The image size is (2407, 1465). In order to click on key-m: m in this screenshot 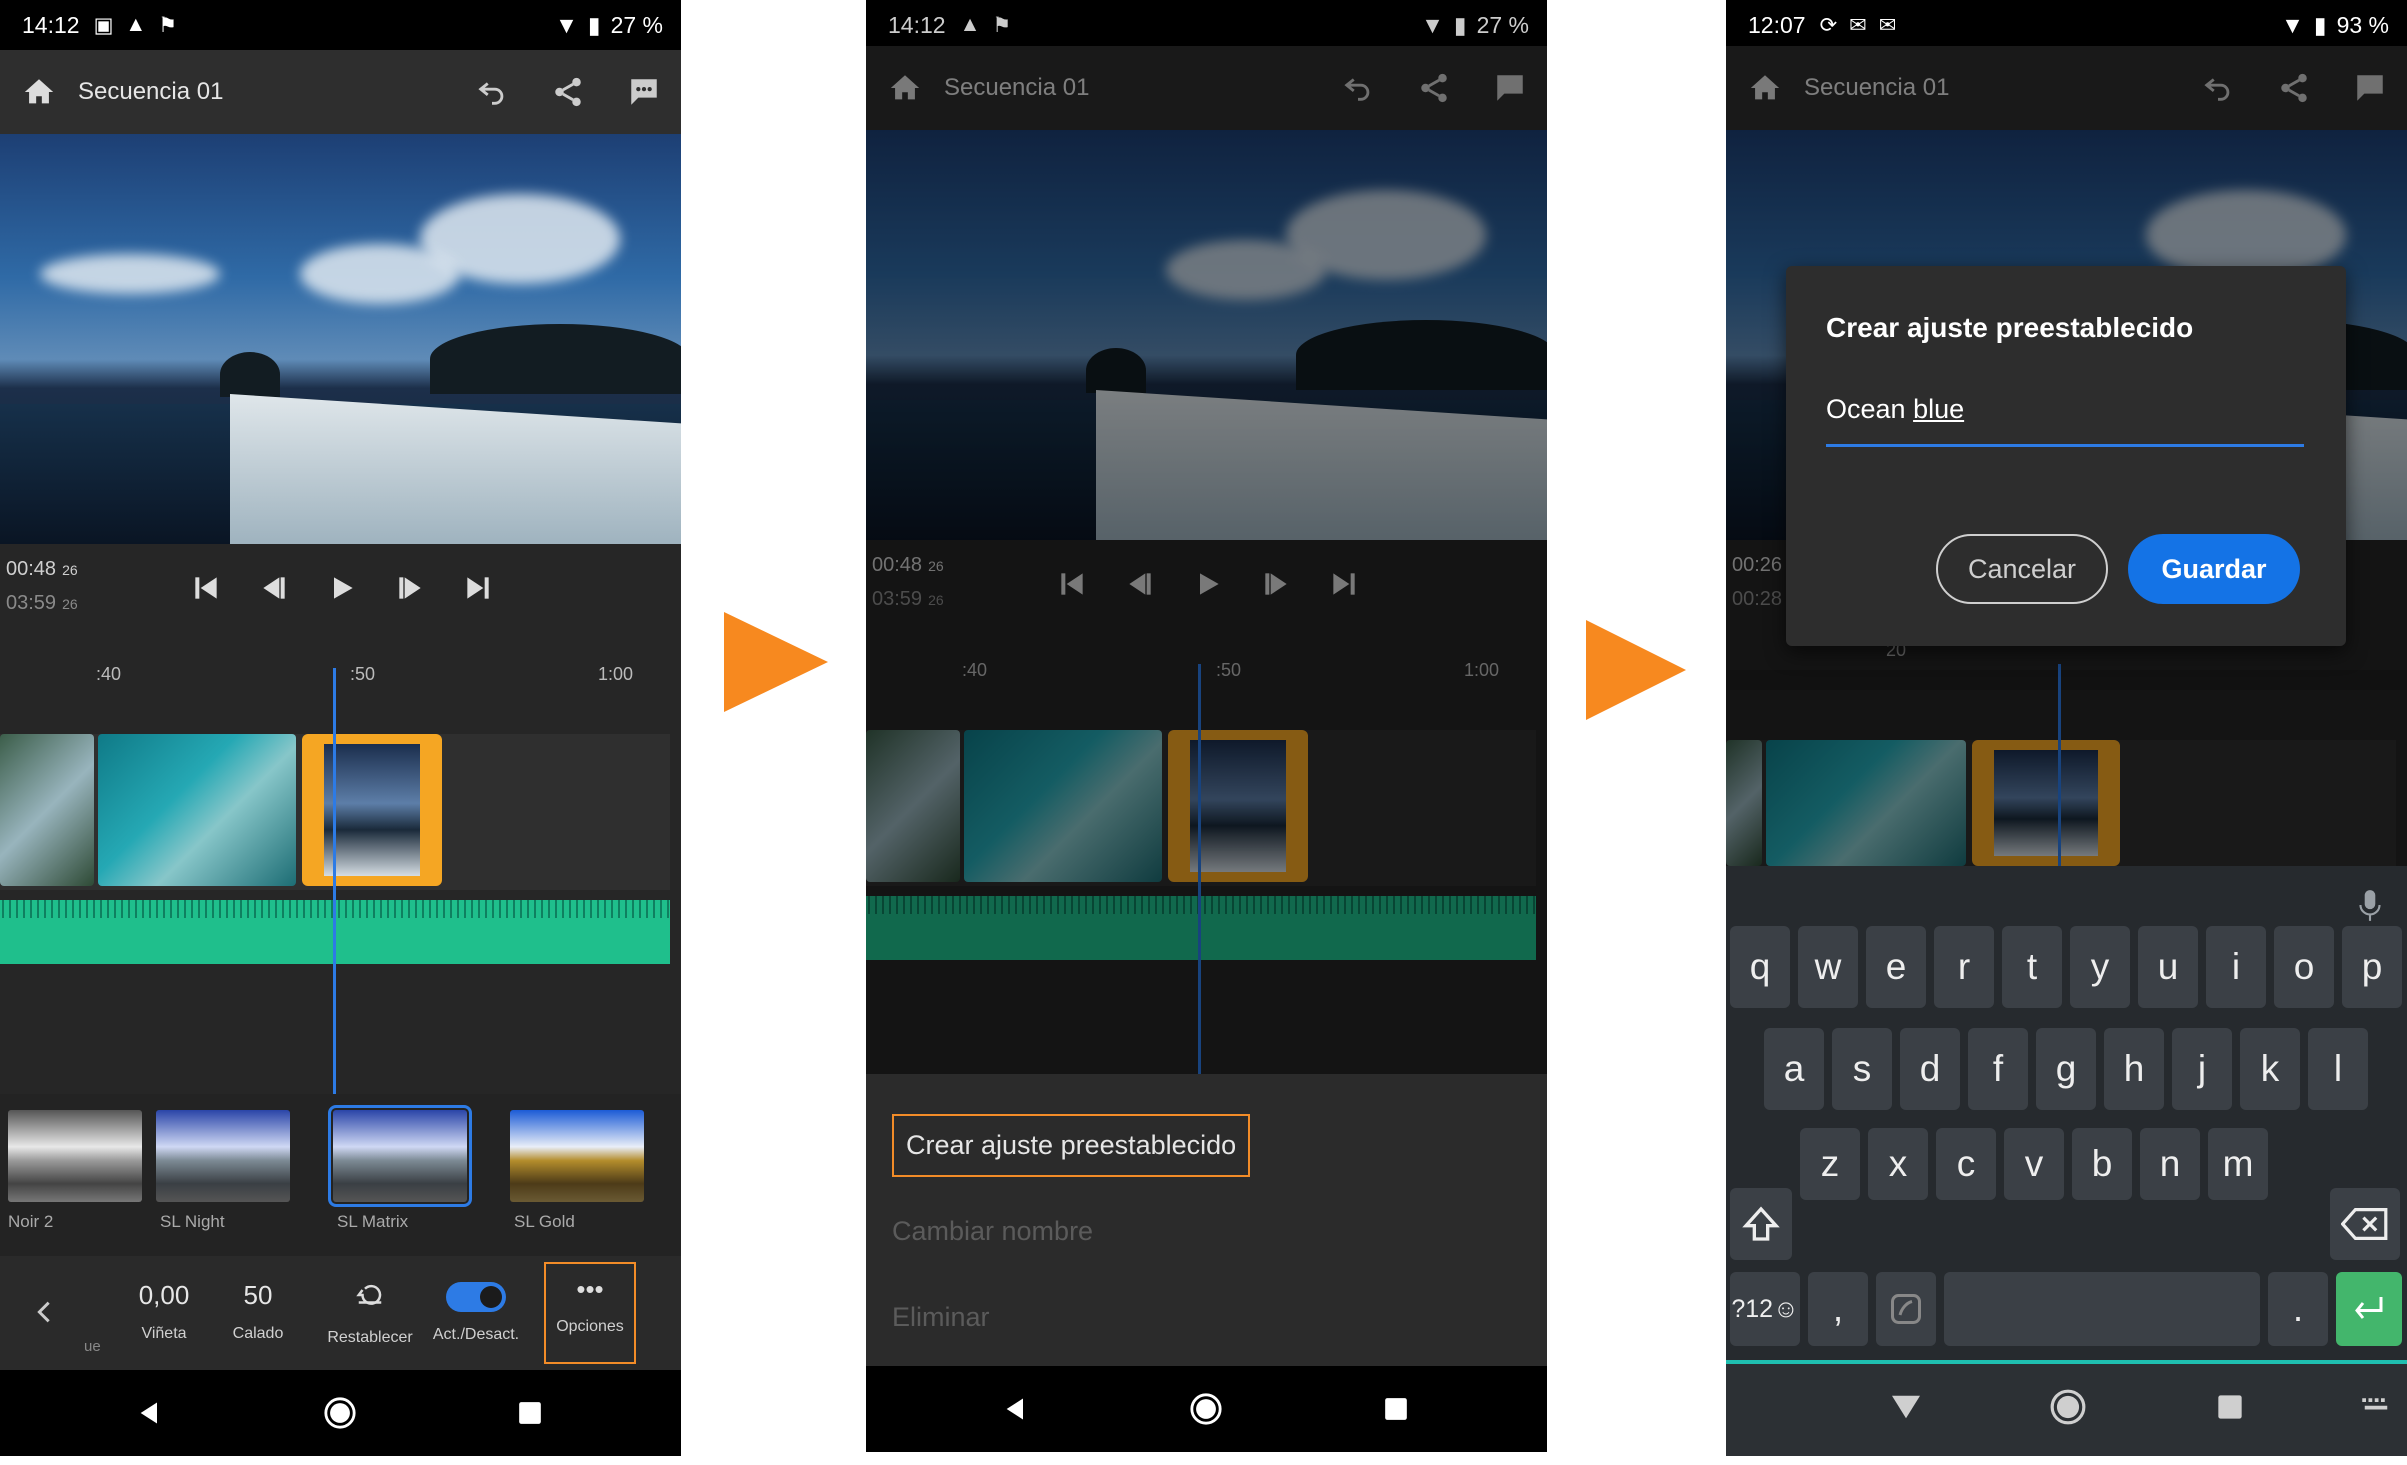, I will do `click(2238, 1164)`.